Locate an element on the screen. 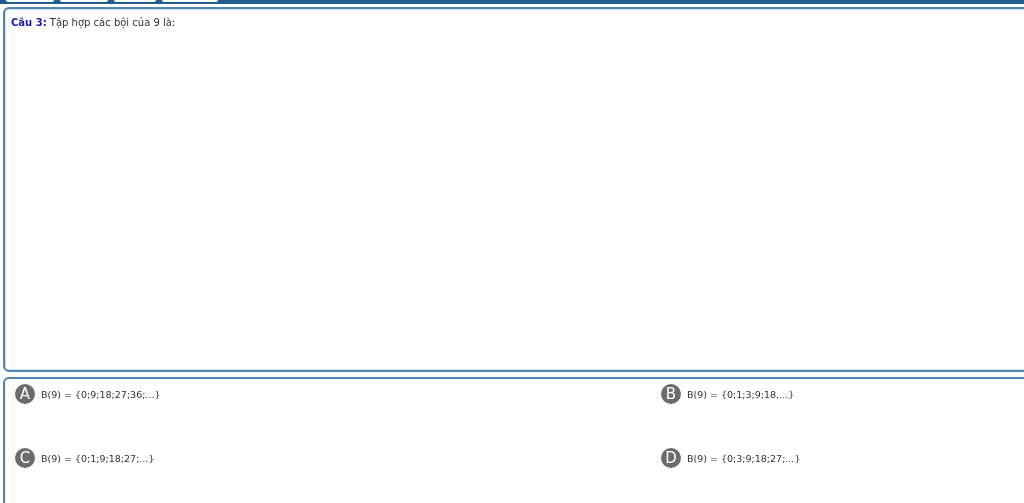 The width and height of the screenshot is (1024, 503). option-letter: D is located at coordinates (671, 458).